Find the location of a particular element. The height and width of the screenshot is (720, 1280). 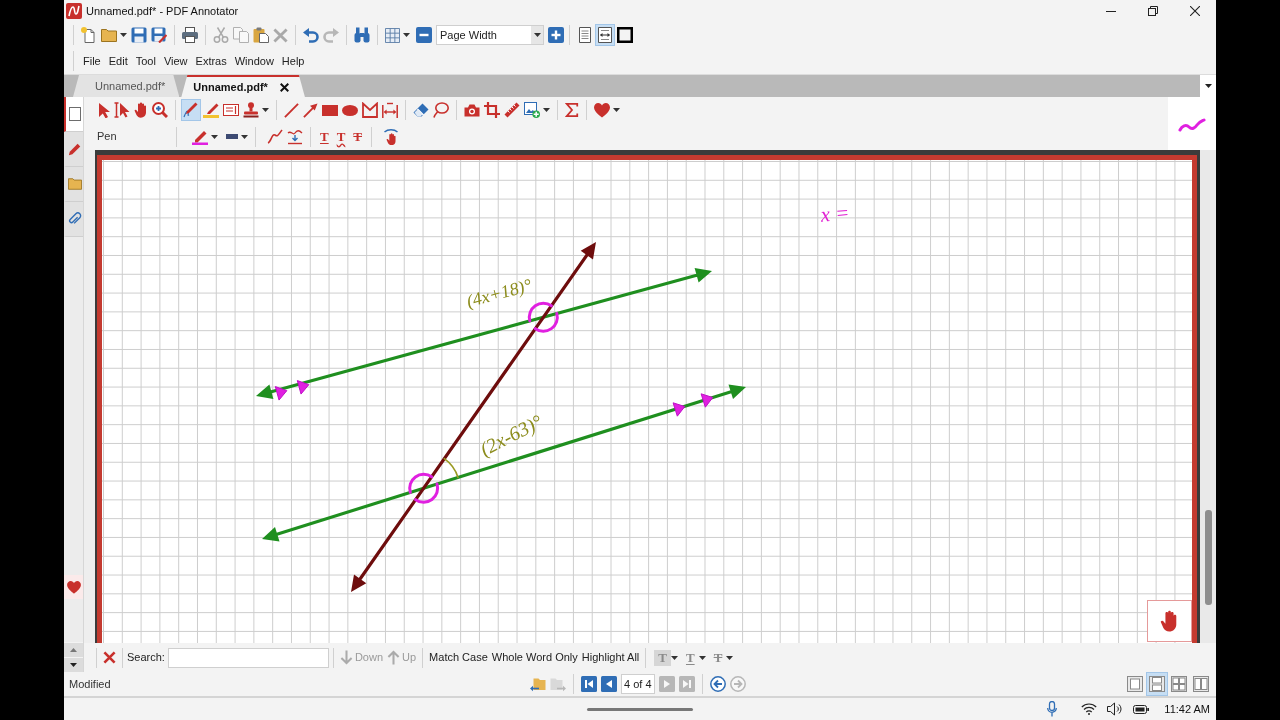

zoom-tool-button is located at coordinates (160, 110).